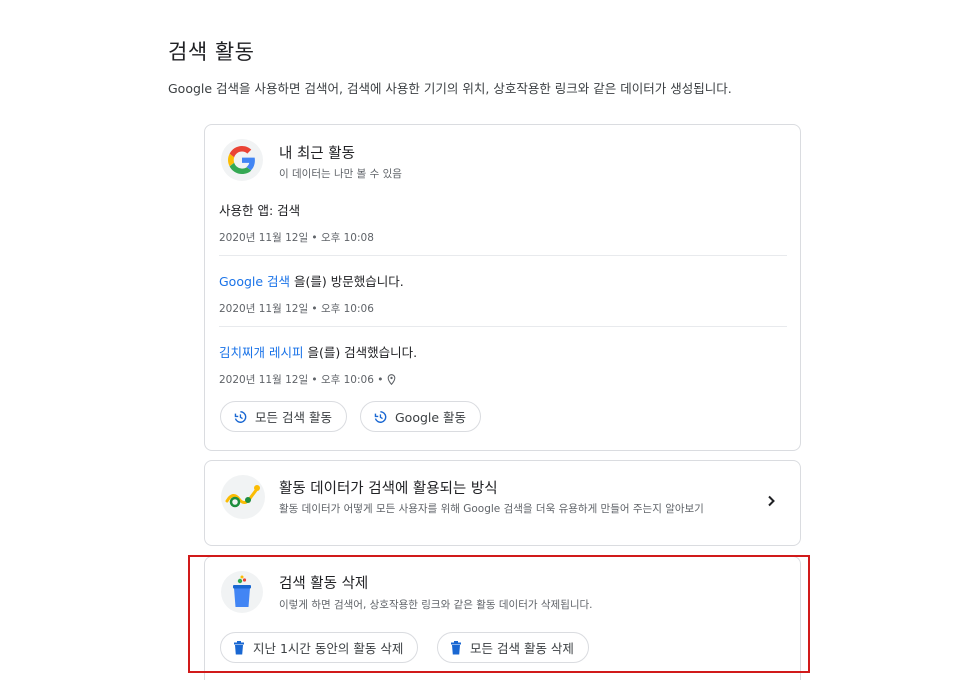 Image resolution: width=966 pixels, height=681 pixels. I want to click on activity-entry-time: 2020년 11월 12일 • 오후 10:08, so click(296, 238).